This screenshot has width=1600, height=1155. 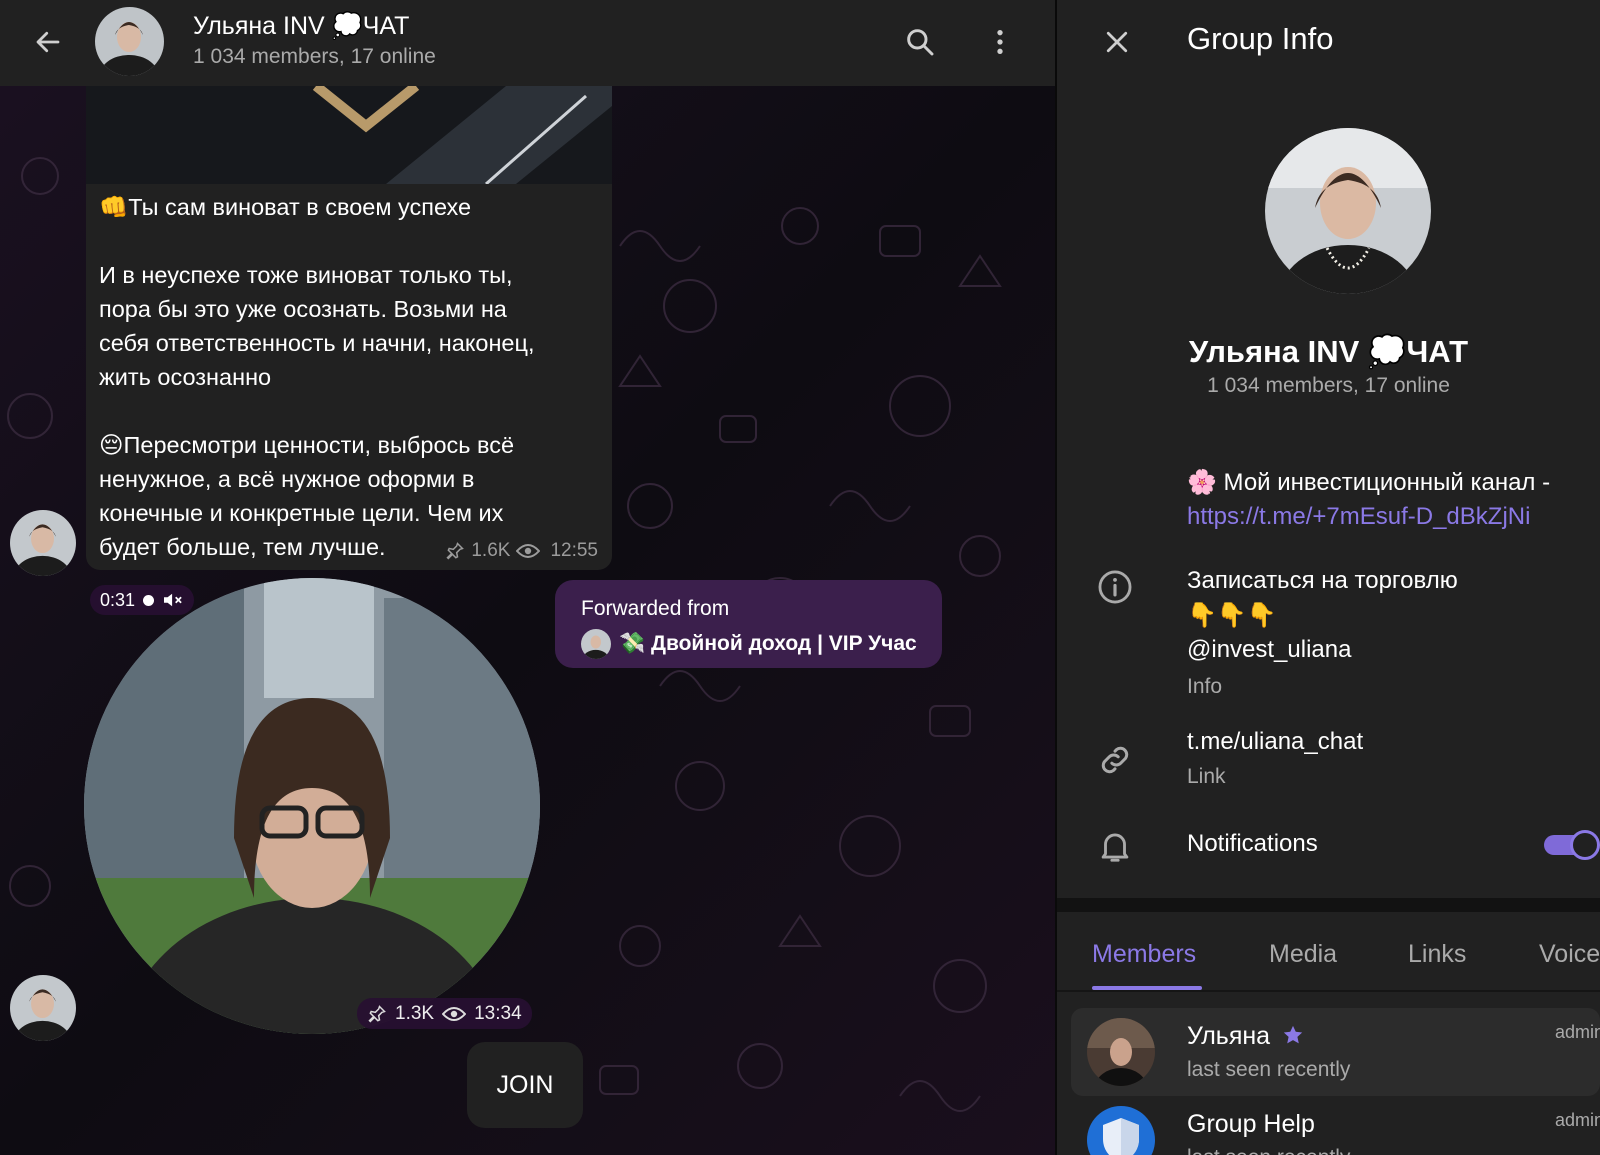 I want to click on toggle-knob, so click(x=1585, y=845).